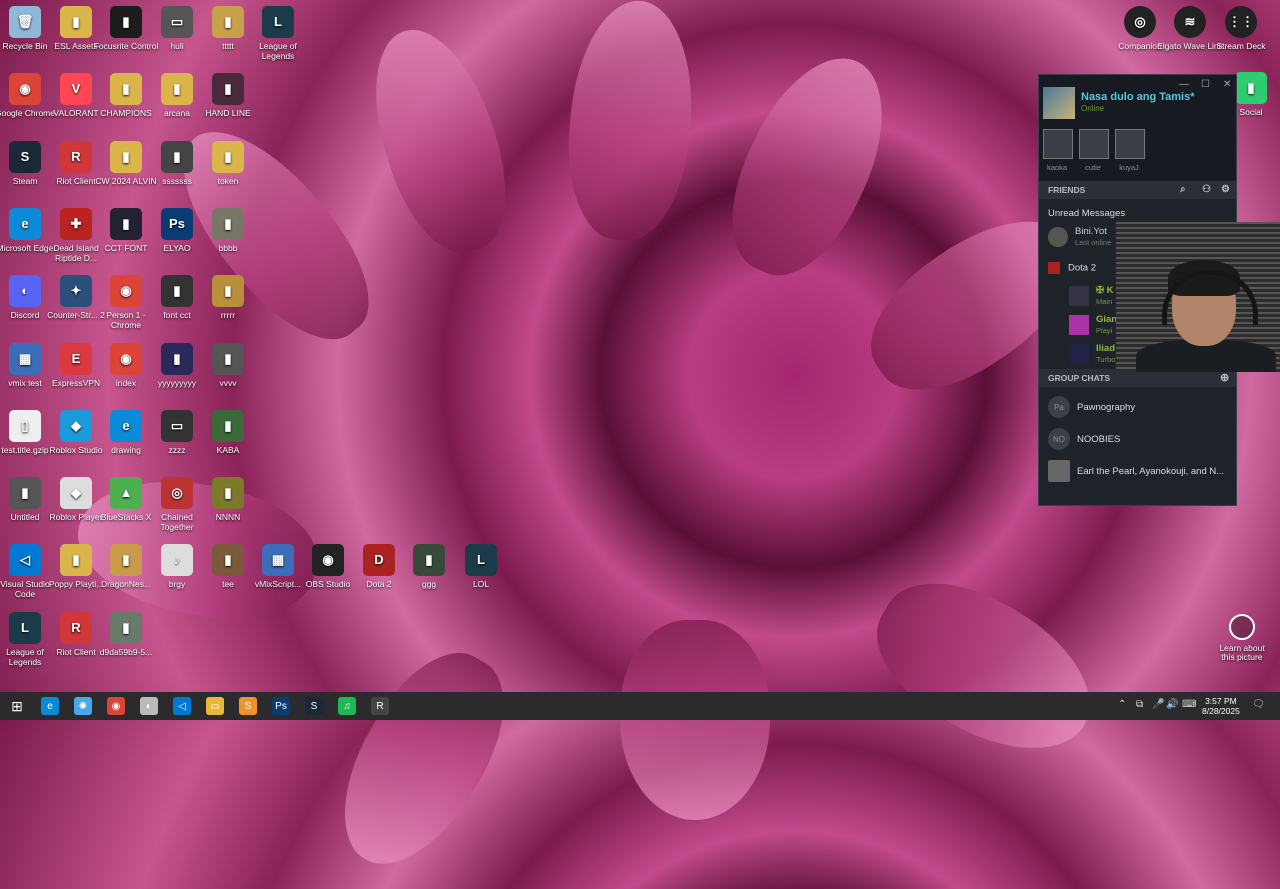 This screenshot has height=889, width=1280. I want to click on app-icon: L, so click(481, 560).